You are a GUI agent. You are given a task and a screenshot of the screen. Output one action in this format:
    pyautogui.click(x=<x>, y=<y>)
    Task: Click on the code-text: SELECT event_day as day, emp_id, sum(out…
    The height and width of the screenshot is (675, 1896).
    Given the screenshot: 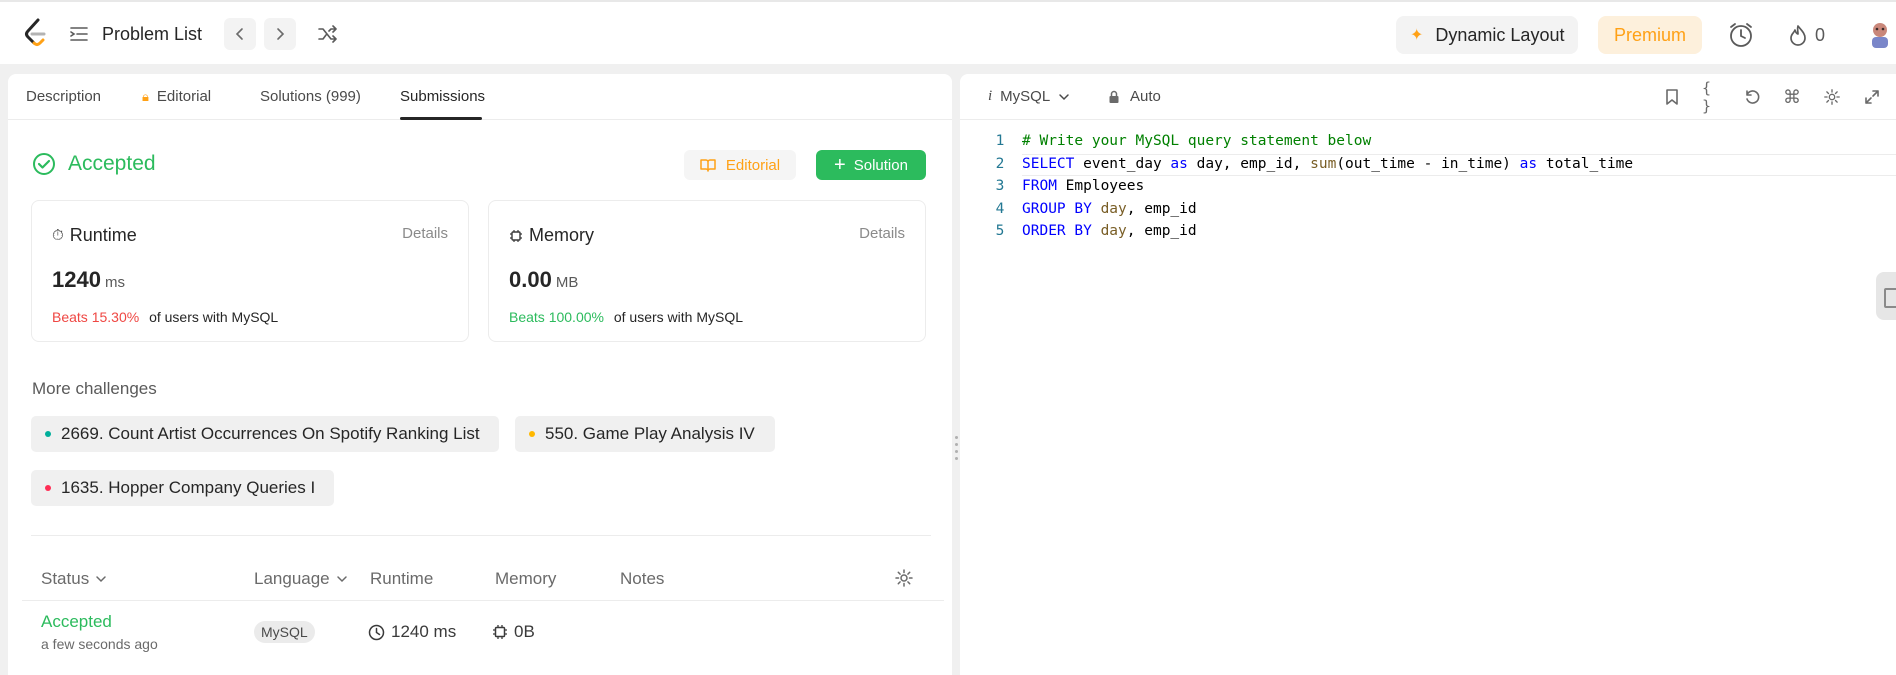 What is the action you would take?
    pyautogui.click(x=1328, y=163)
    